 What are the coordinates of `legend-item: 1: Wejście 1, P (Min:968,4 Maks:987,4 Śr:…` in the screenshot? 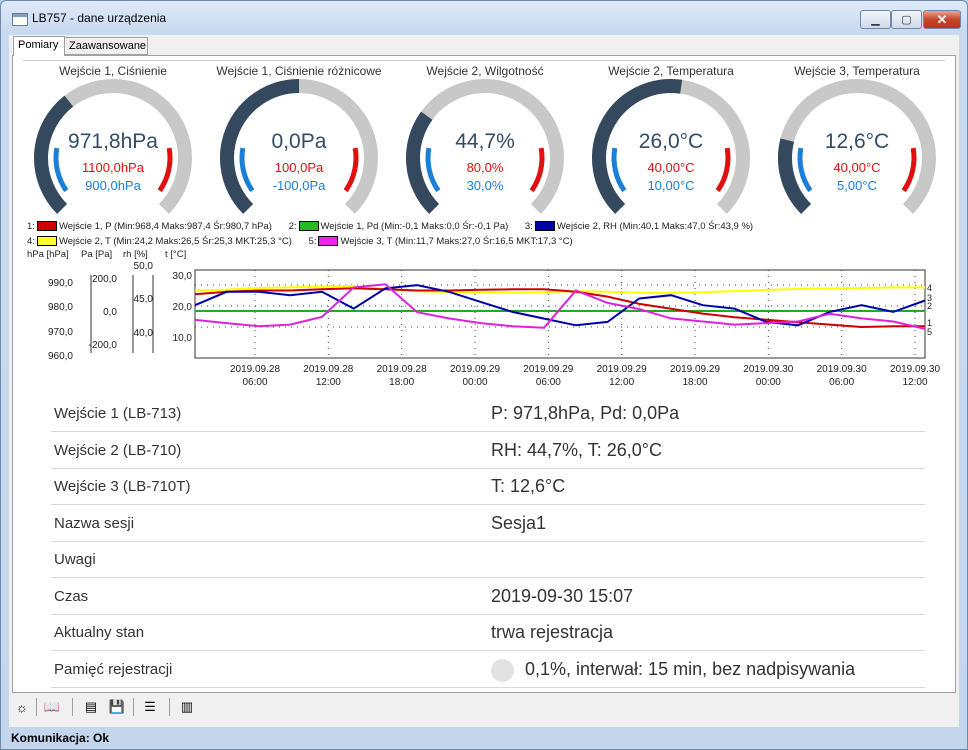 It's located at (149, 226).